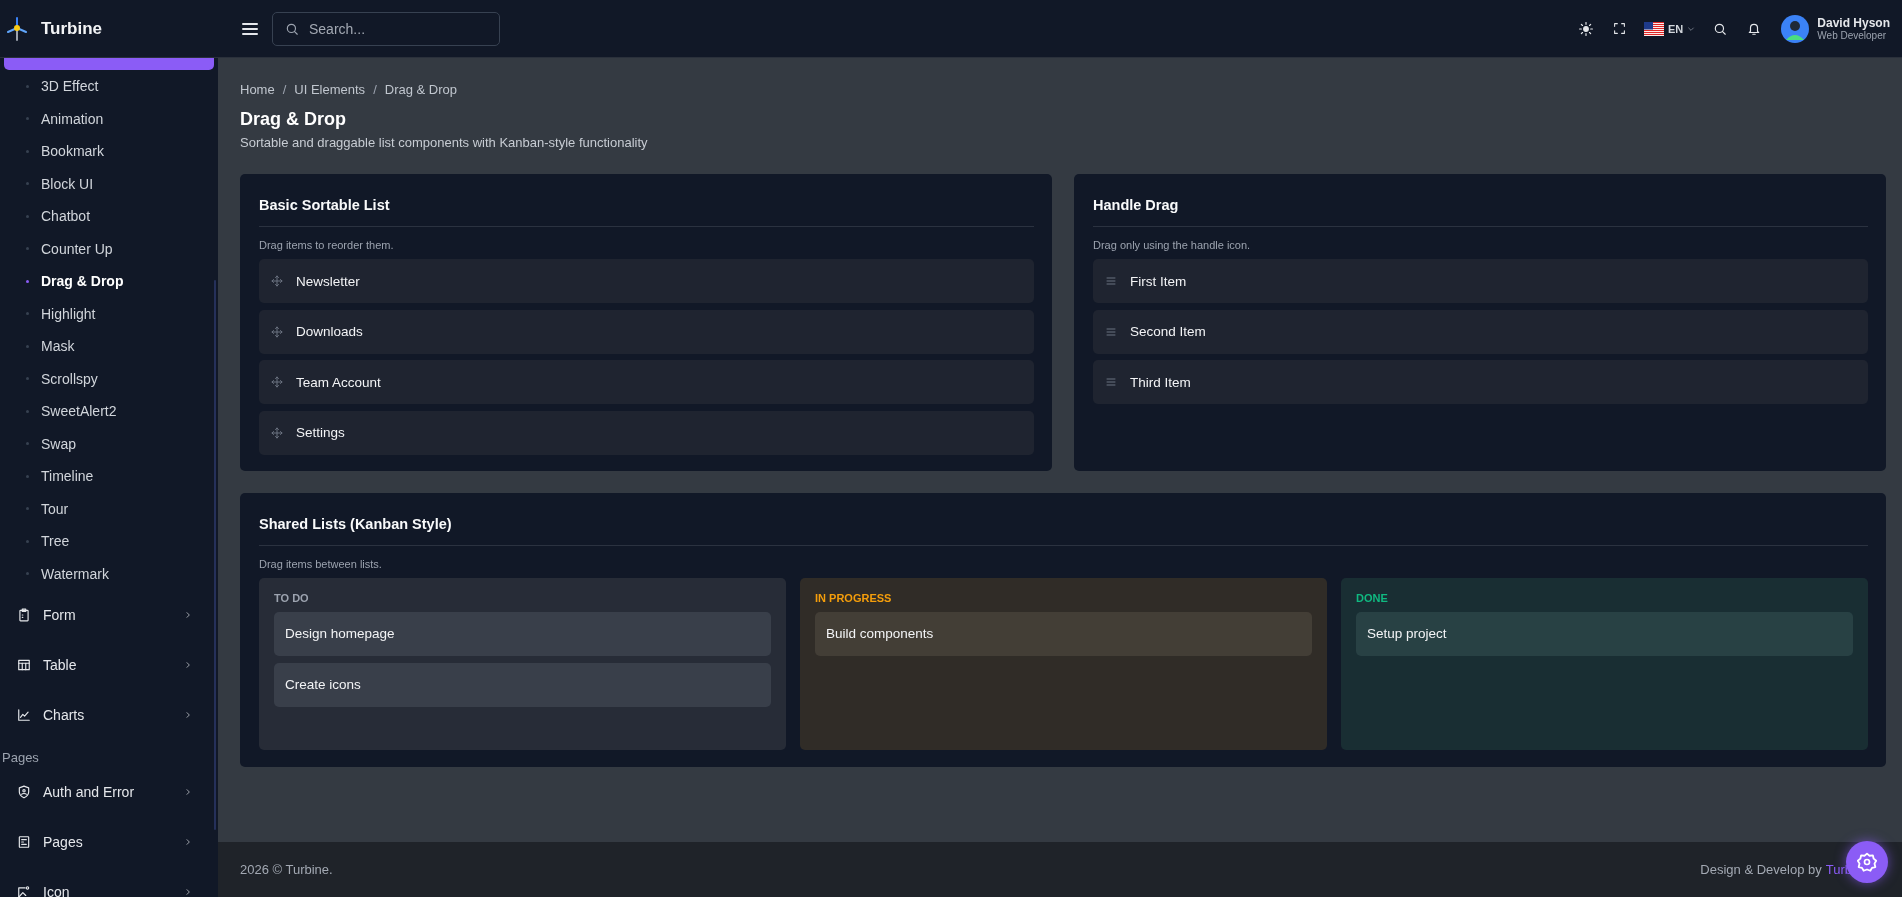 The height and width of the screenshot is (897, 1902). Describe the element at coordinates (109, 411) in the screenshot. I see `sidebar-subitem: SweetAlert2` at that location.